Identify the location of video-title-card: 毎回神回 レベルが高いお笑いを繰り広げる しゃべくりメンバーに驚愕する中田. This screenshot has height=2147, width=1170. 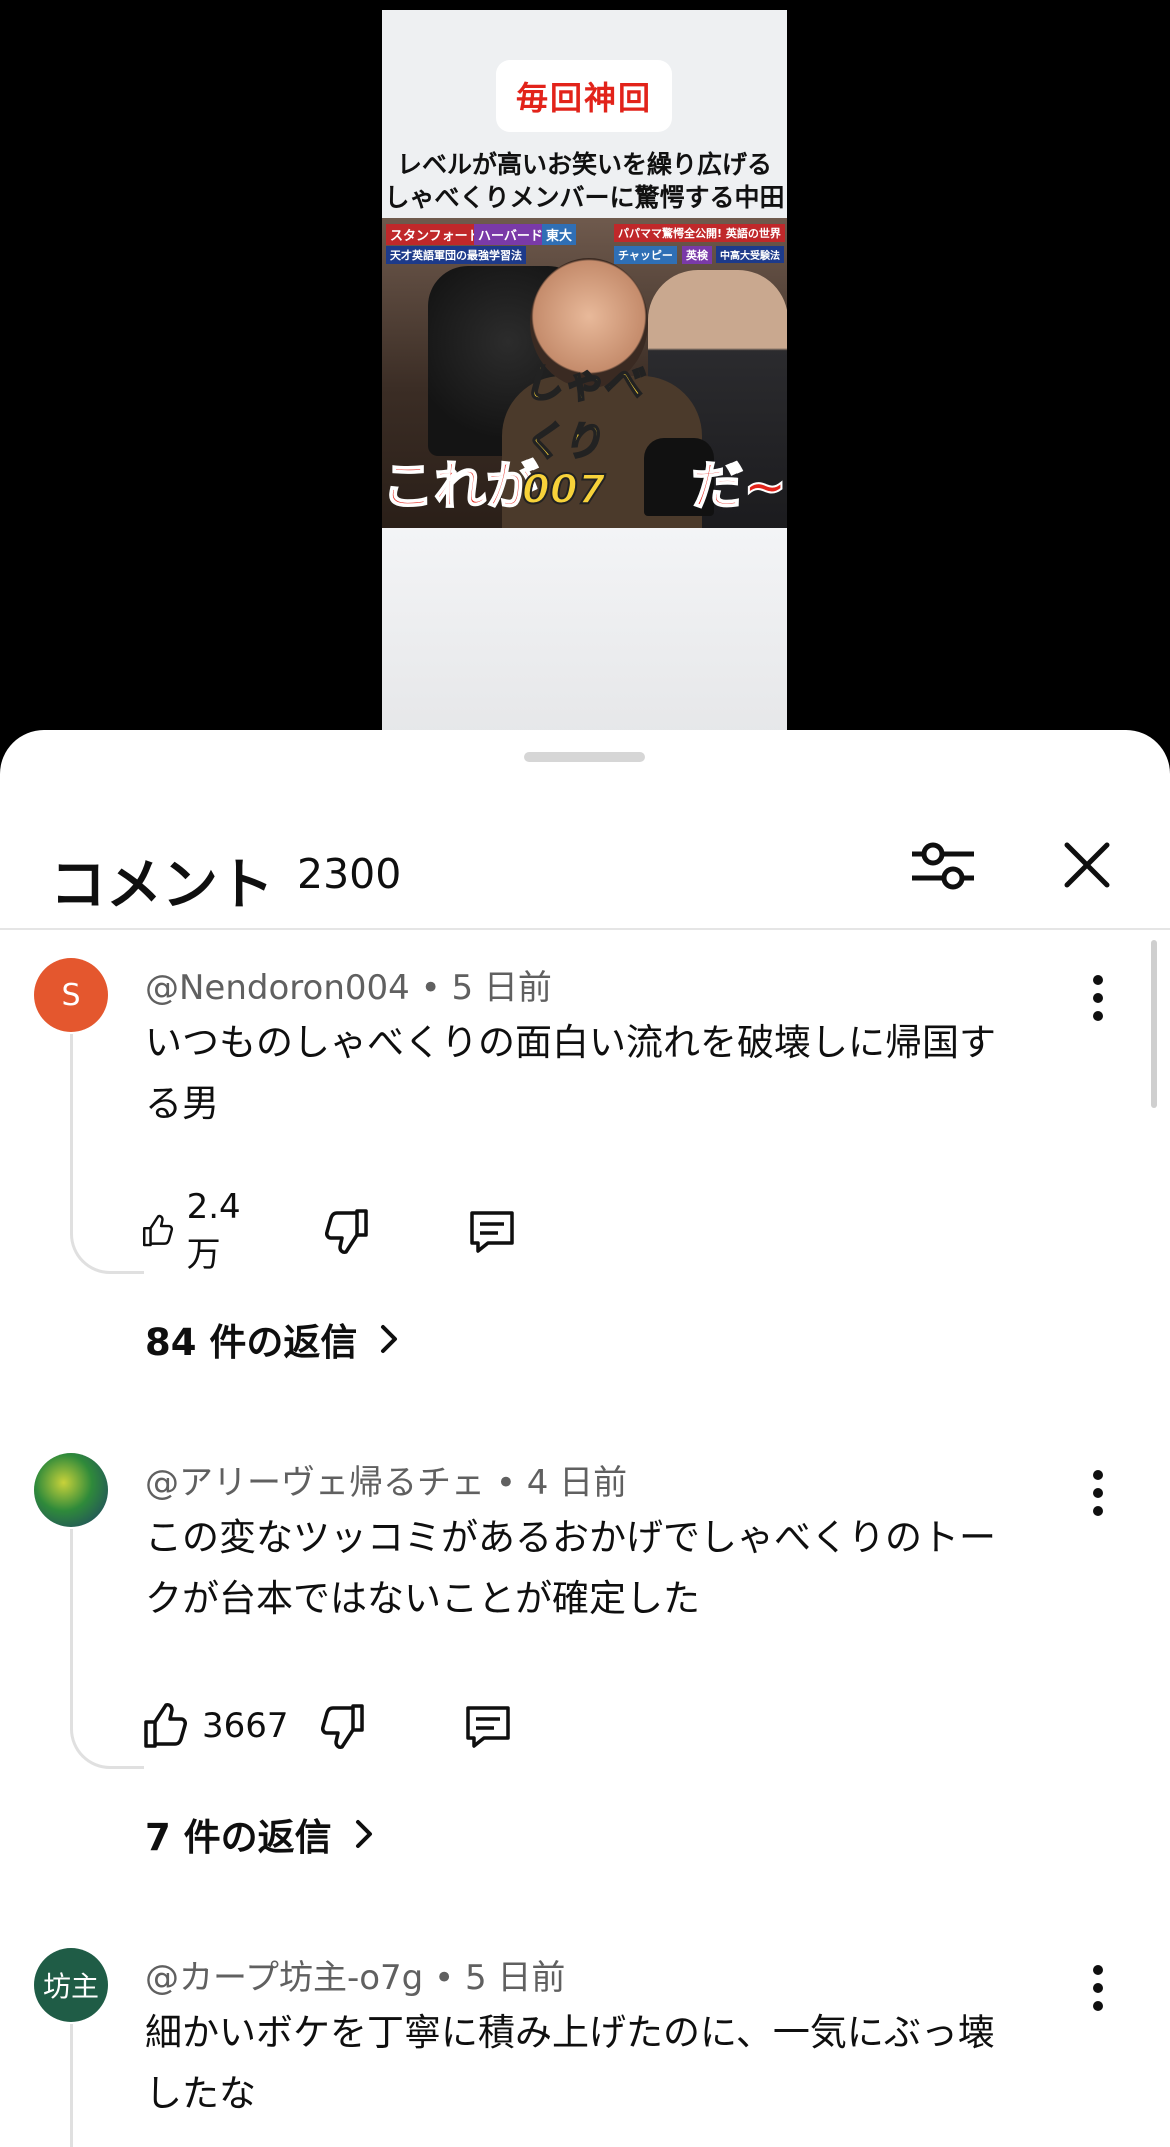
(584, 114).